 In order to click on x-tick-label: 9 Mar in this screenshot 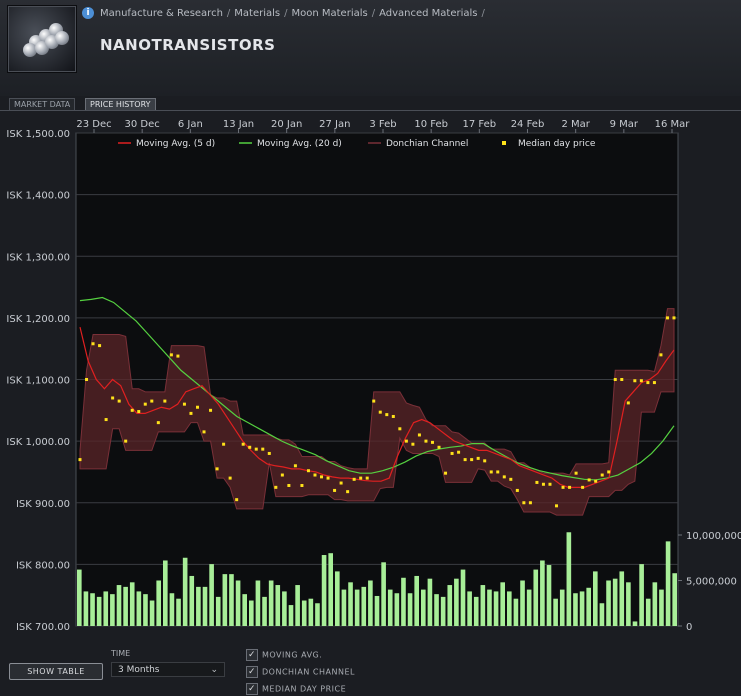, I will do `click(624, 124)`.